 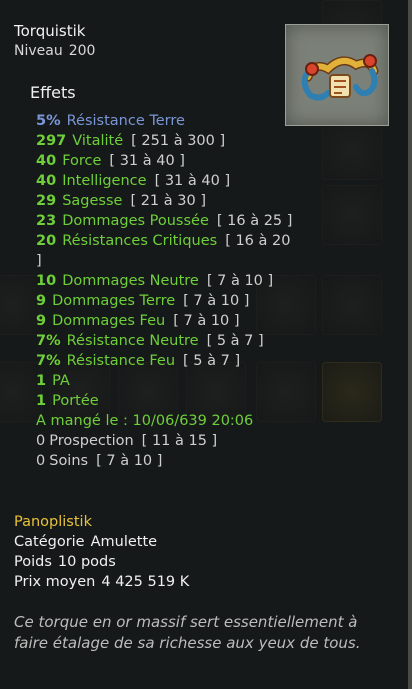 I want to click on effect-value: 297, so click(x=51, y=141).